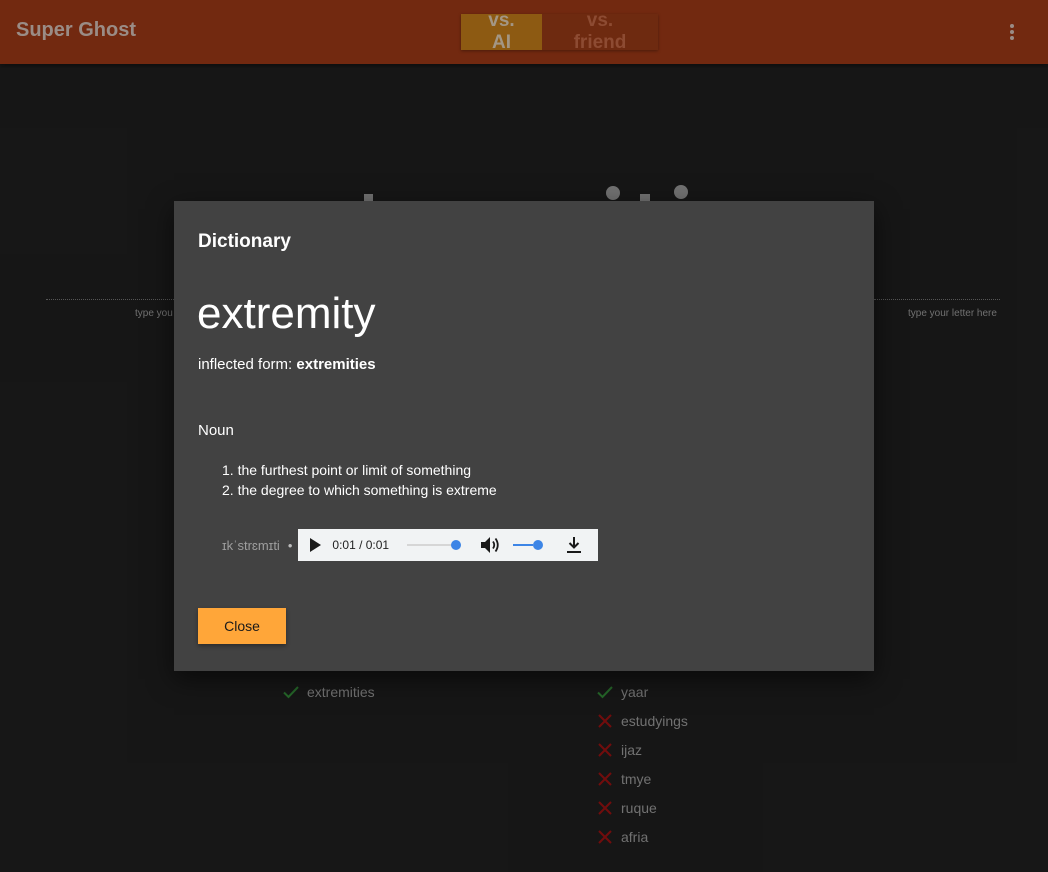  I want to click on volume-icon, so click(490, 545).